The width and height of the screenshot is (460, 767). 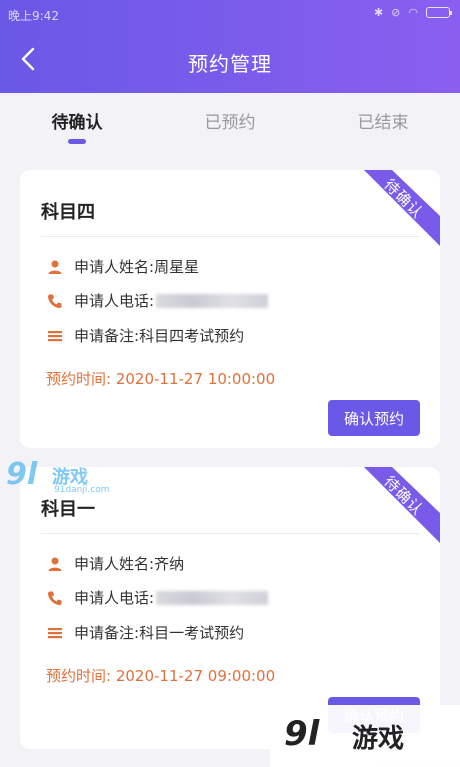 What do you see at coordinates (195, 379) in the screenshot?
I see `time-value: 2020-11-27 10:00:00` at bounding box center [195, 379].